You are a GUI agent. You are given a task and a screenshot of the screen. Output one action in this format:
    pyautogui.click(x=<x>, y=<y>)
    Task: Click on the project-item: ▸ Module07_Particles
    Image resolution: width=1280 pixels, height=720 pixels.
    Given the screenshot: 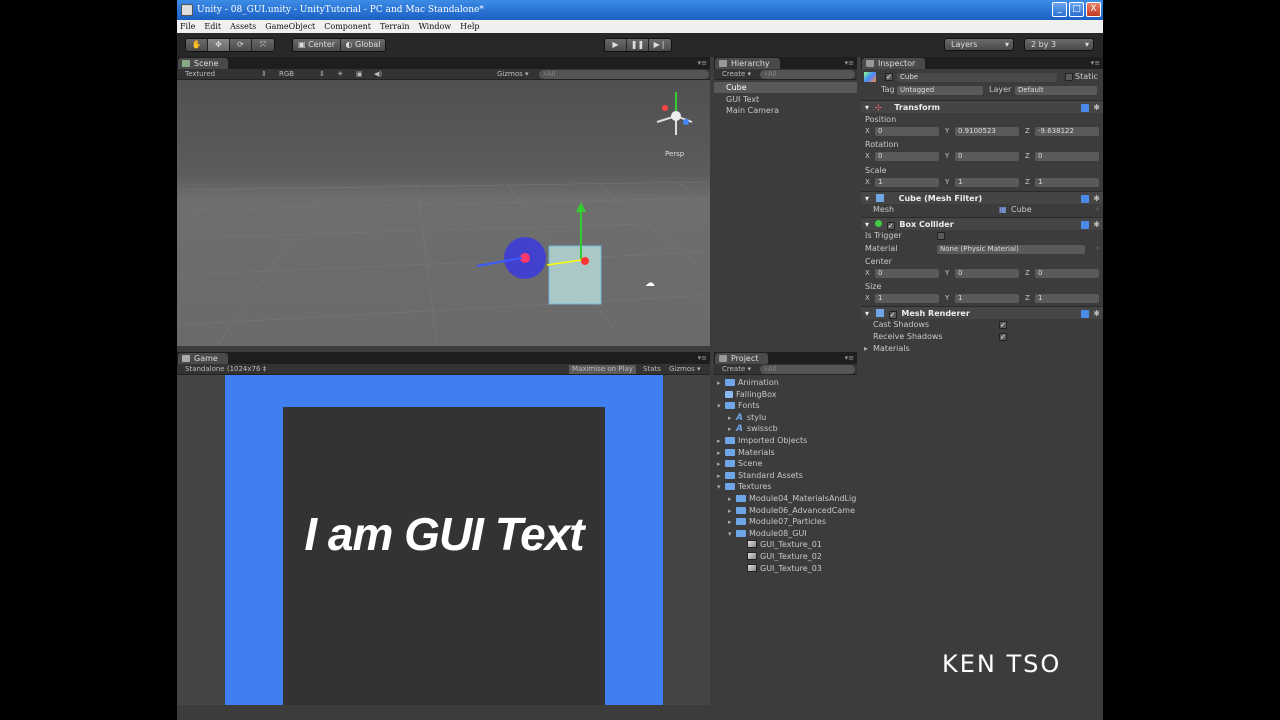 What is the action you would take?
    pyautogui.click(x=785, y=521)
    